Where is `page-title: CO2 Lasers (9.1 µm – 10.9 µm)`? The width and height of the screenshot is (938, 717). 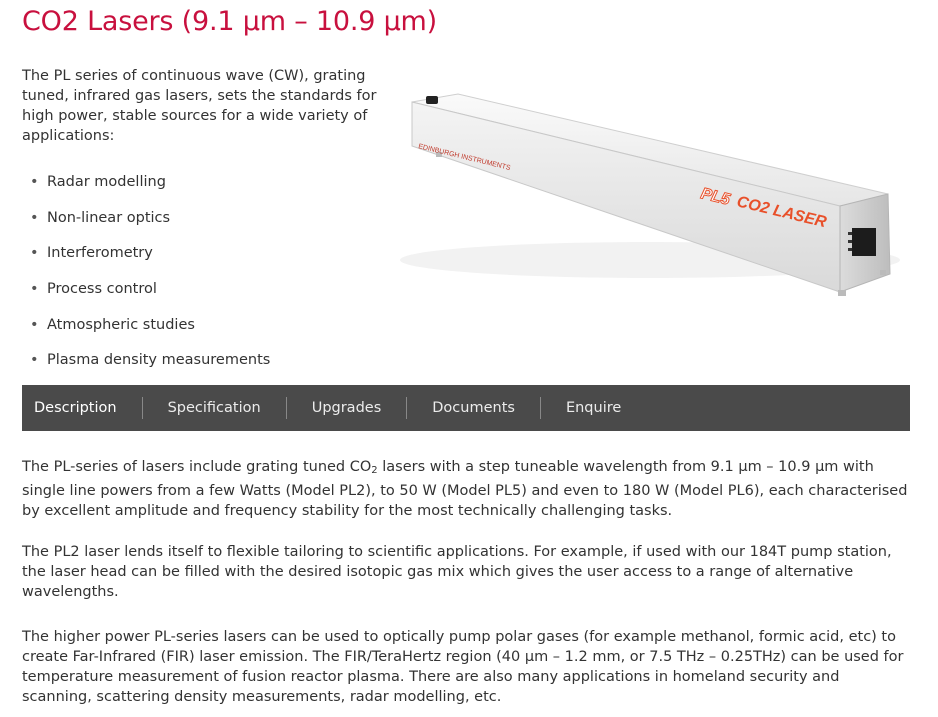
page-title: CO2 Lasers (9.1 µm – 10.9 µm) is located at coordinates (229, 21).